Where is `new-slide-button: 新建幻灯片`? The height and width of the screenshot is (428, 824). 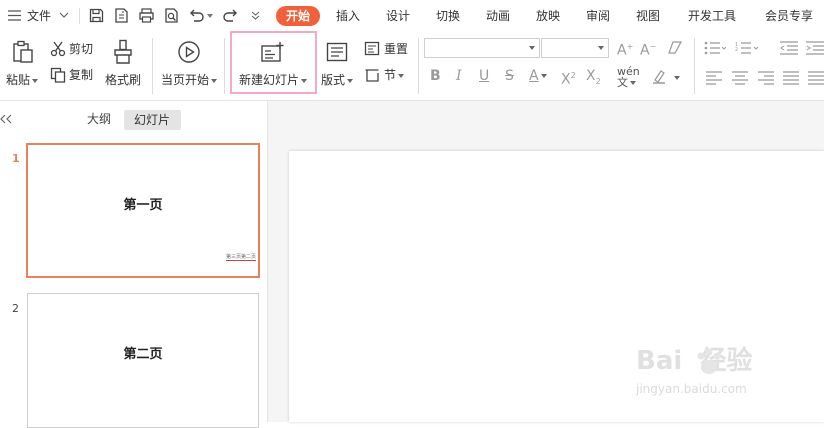
new-slide-button: 新建幻灯片 is located at coordinates (273, 62).